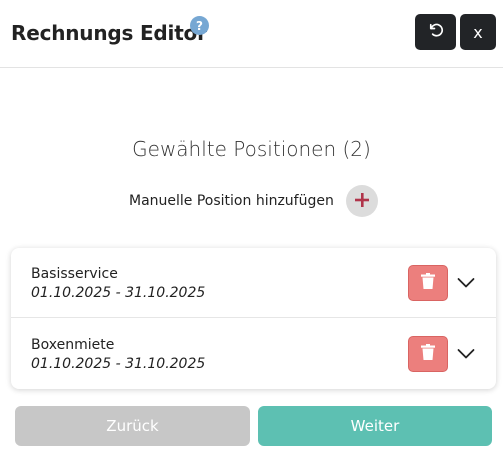 The height and width of the screenshot is (471, 503). I want to click on item-name: Boxenmiete, so click(73, 345).